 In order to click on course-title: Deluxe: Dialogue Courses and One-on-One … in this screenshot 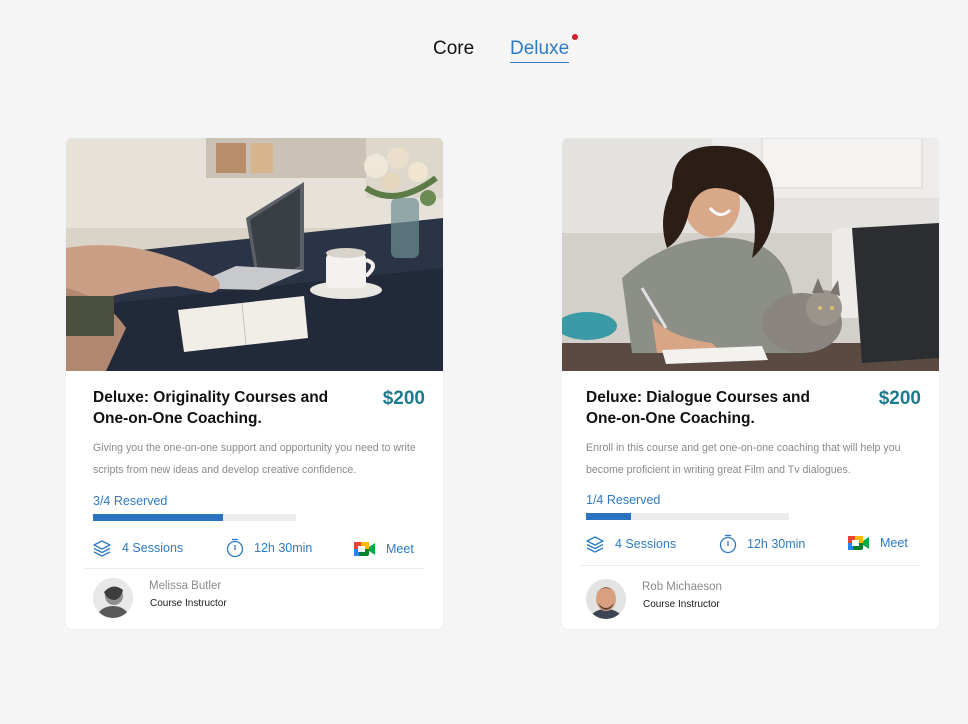, I will do `click(711, 408)`.